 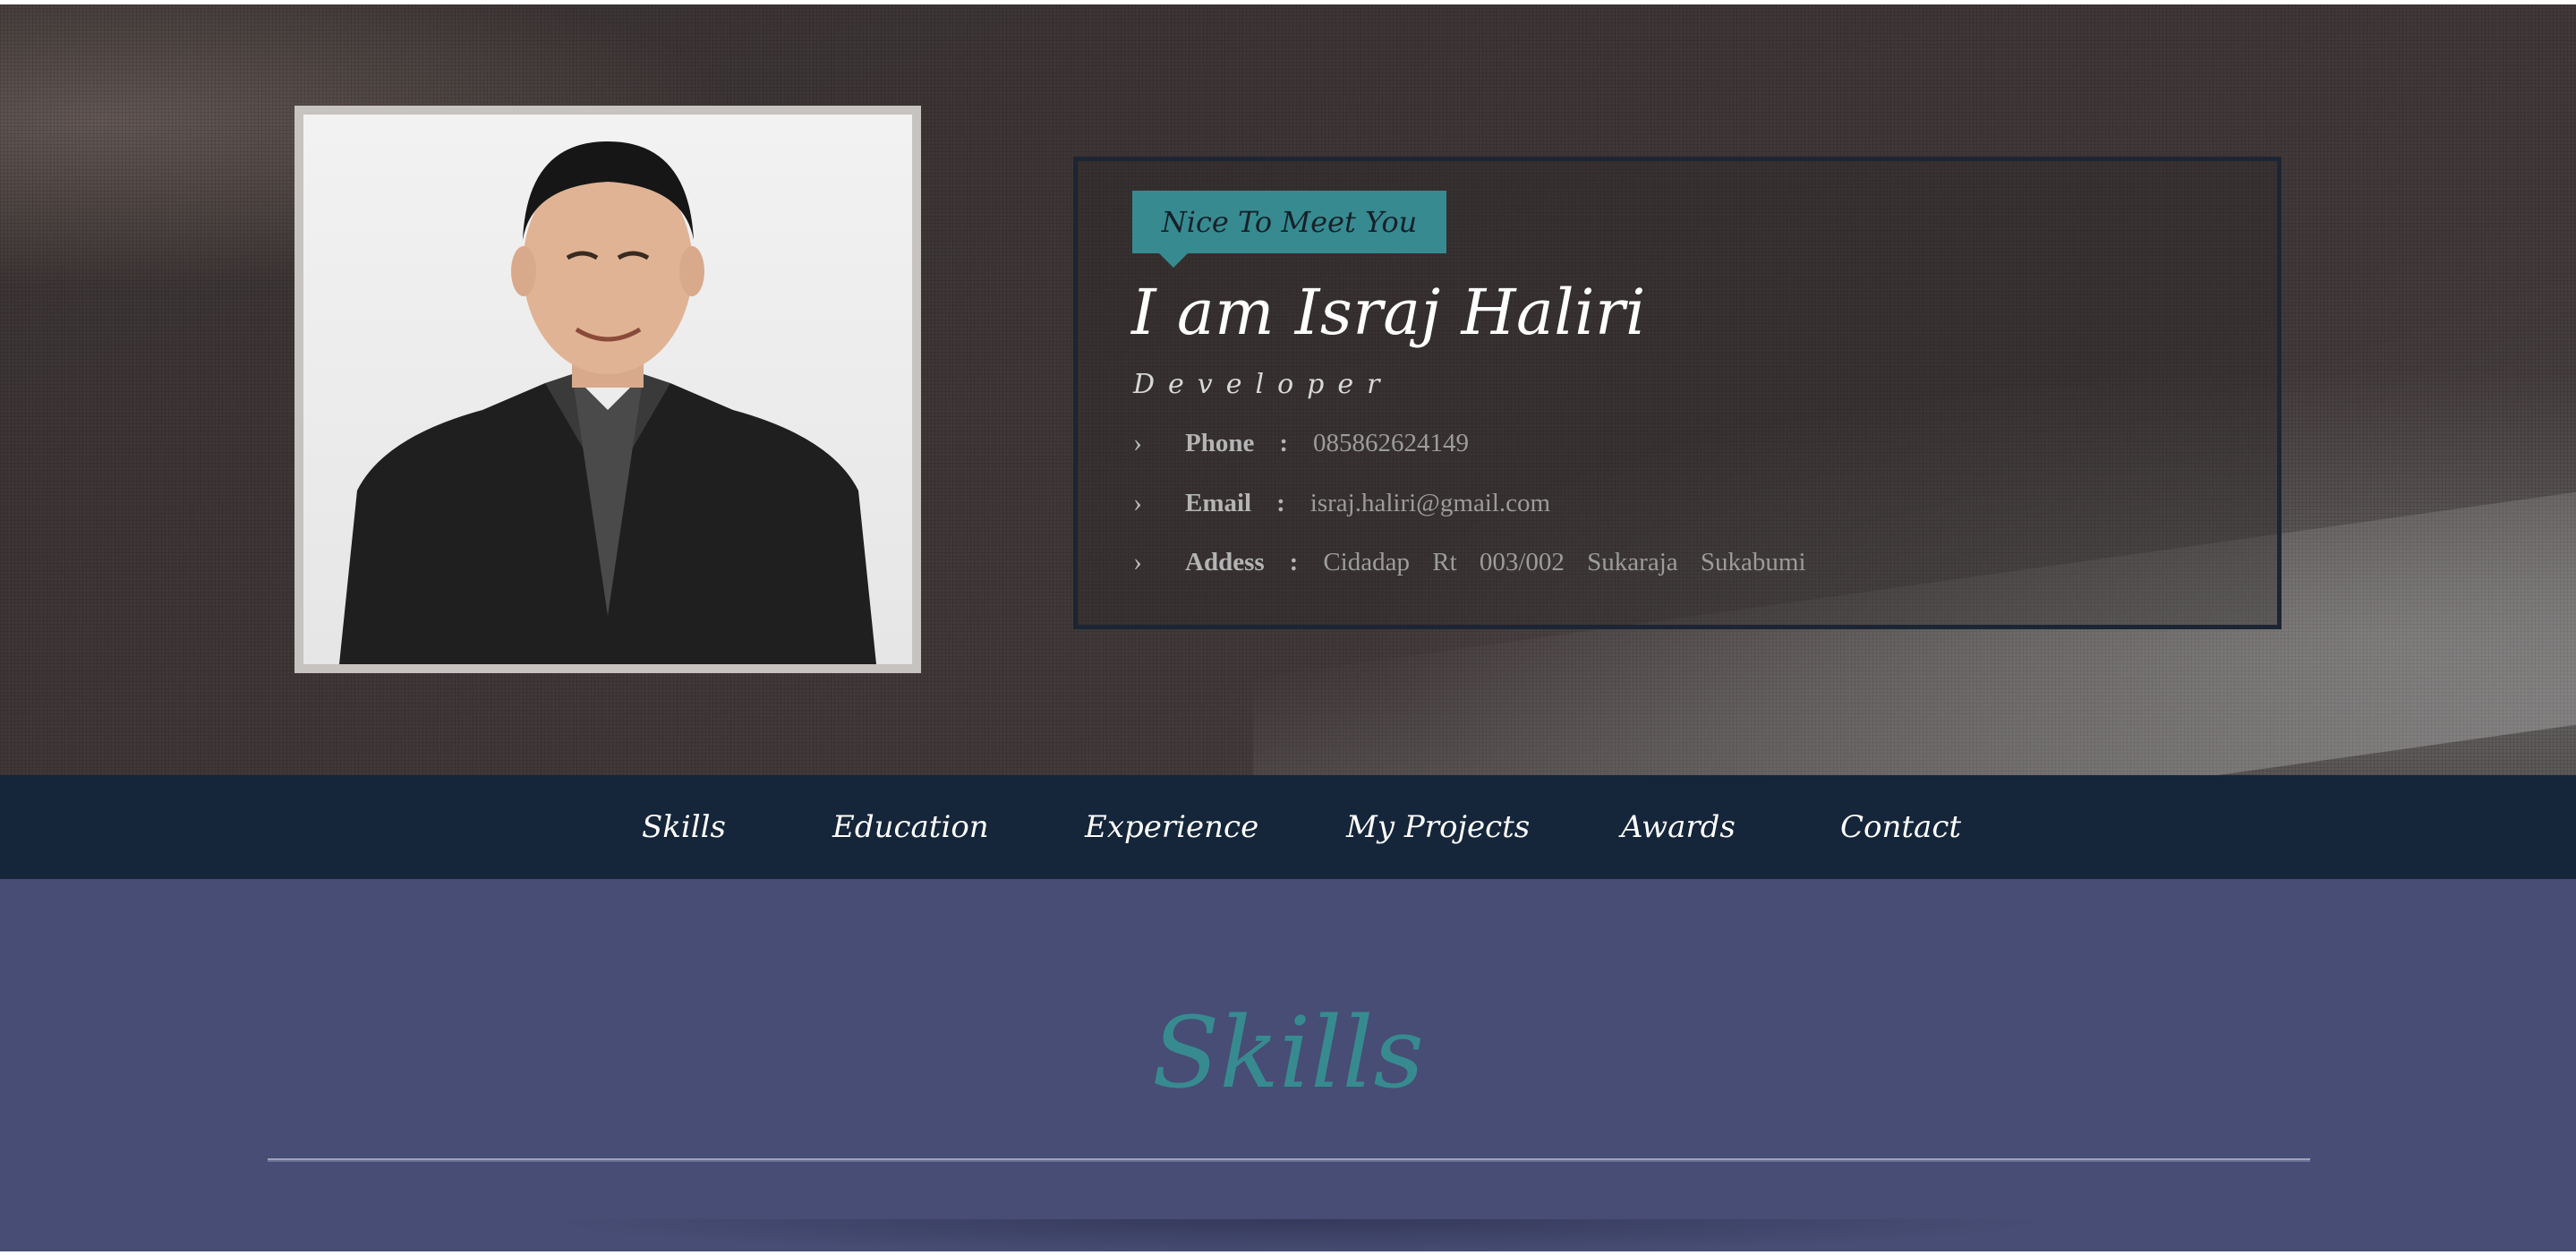 What do you see at coordinates (1263, 384) in the screenshot?
I see `hero-role: Developer` at bounding box center [1263, 384].